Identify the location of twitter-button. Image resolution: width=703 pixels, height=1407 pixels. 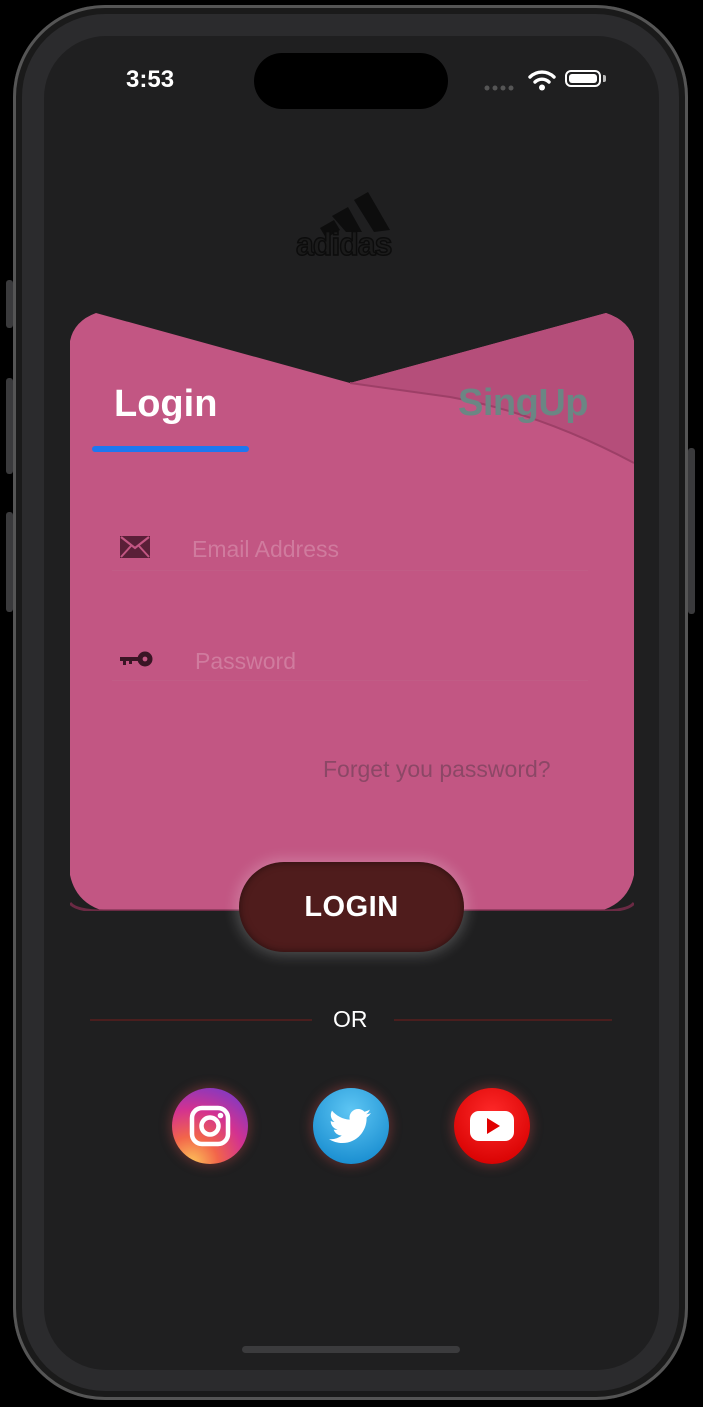
(351, 1126).